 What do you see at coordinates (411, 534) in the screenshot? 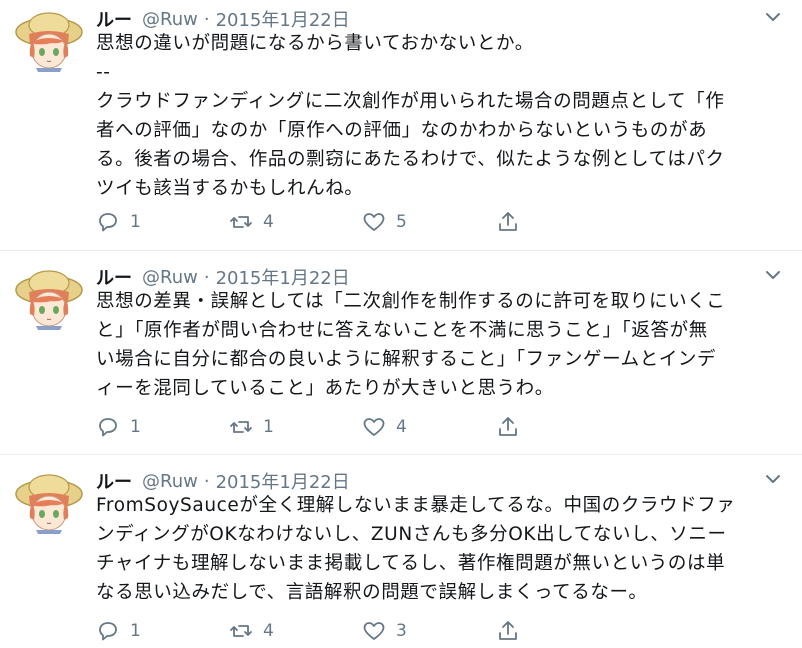
I see `tweet-text-line: ンディングがOKなわけないし、ZUNさんも多分OK出してないし、ソニー` at bounding box center [411, 534].